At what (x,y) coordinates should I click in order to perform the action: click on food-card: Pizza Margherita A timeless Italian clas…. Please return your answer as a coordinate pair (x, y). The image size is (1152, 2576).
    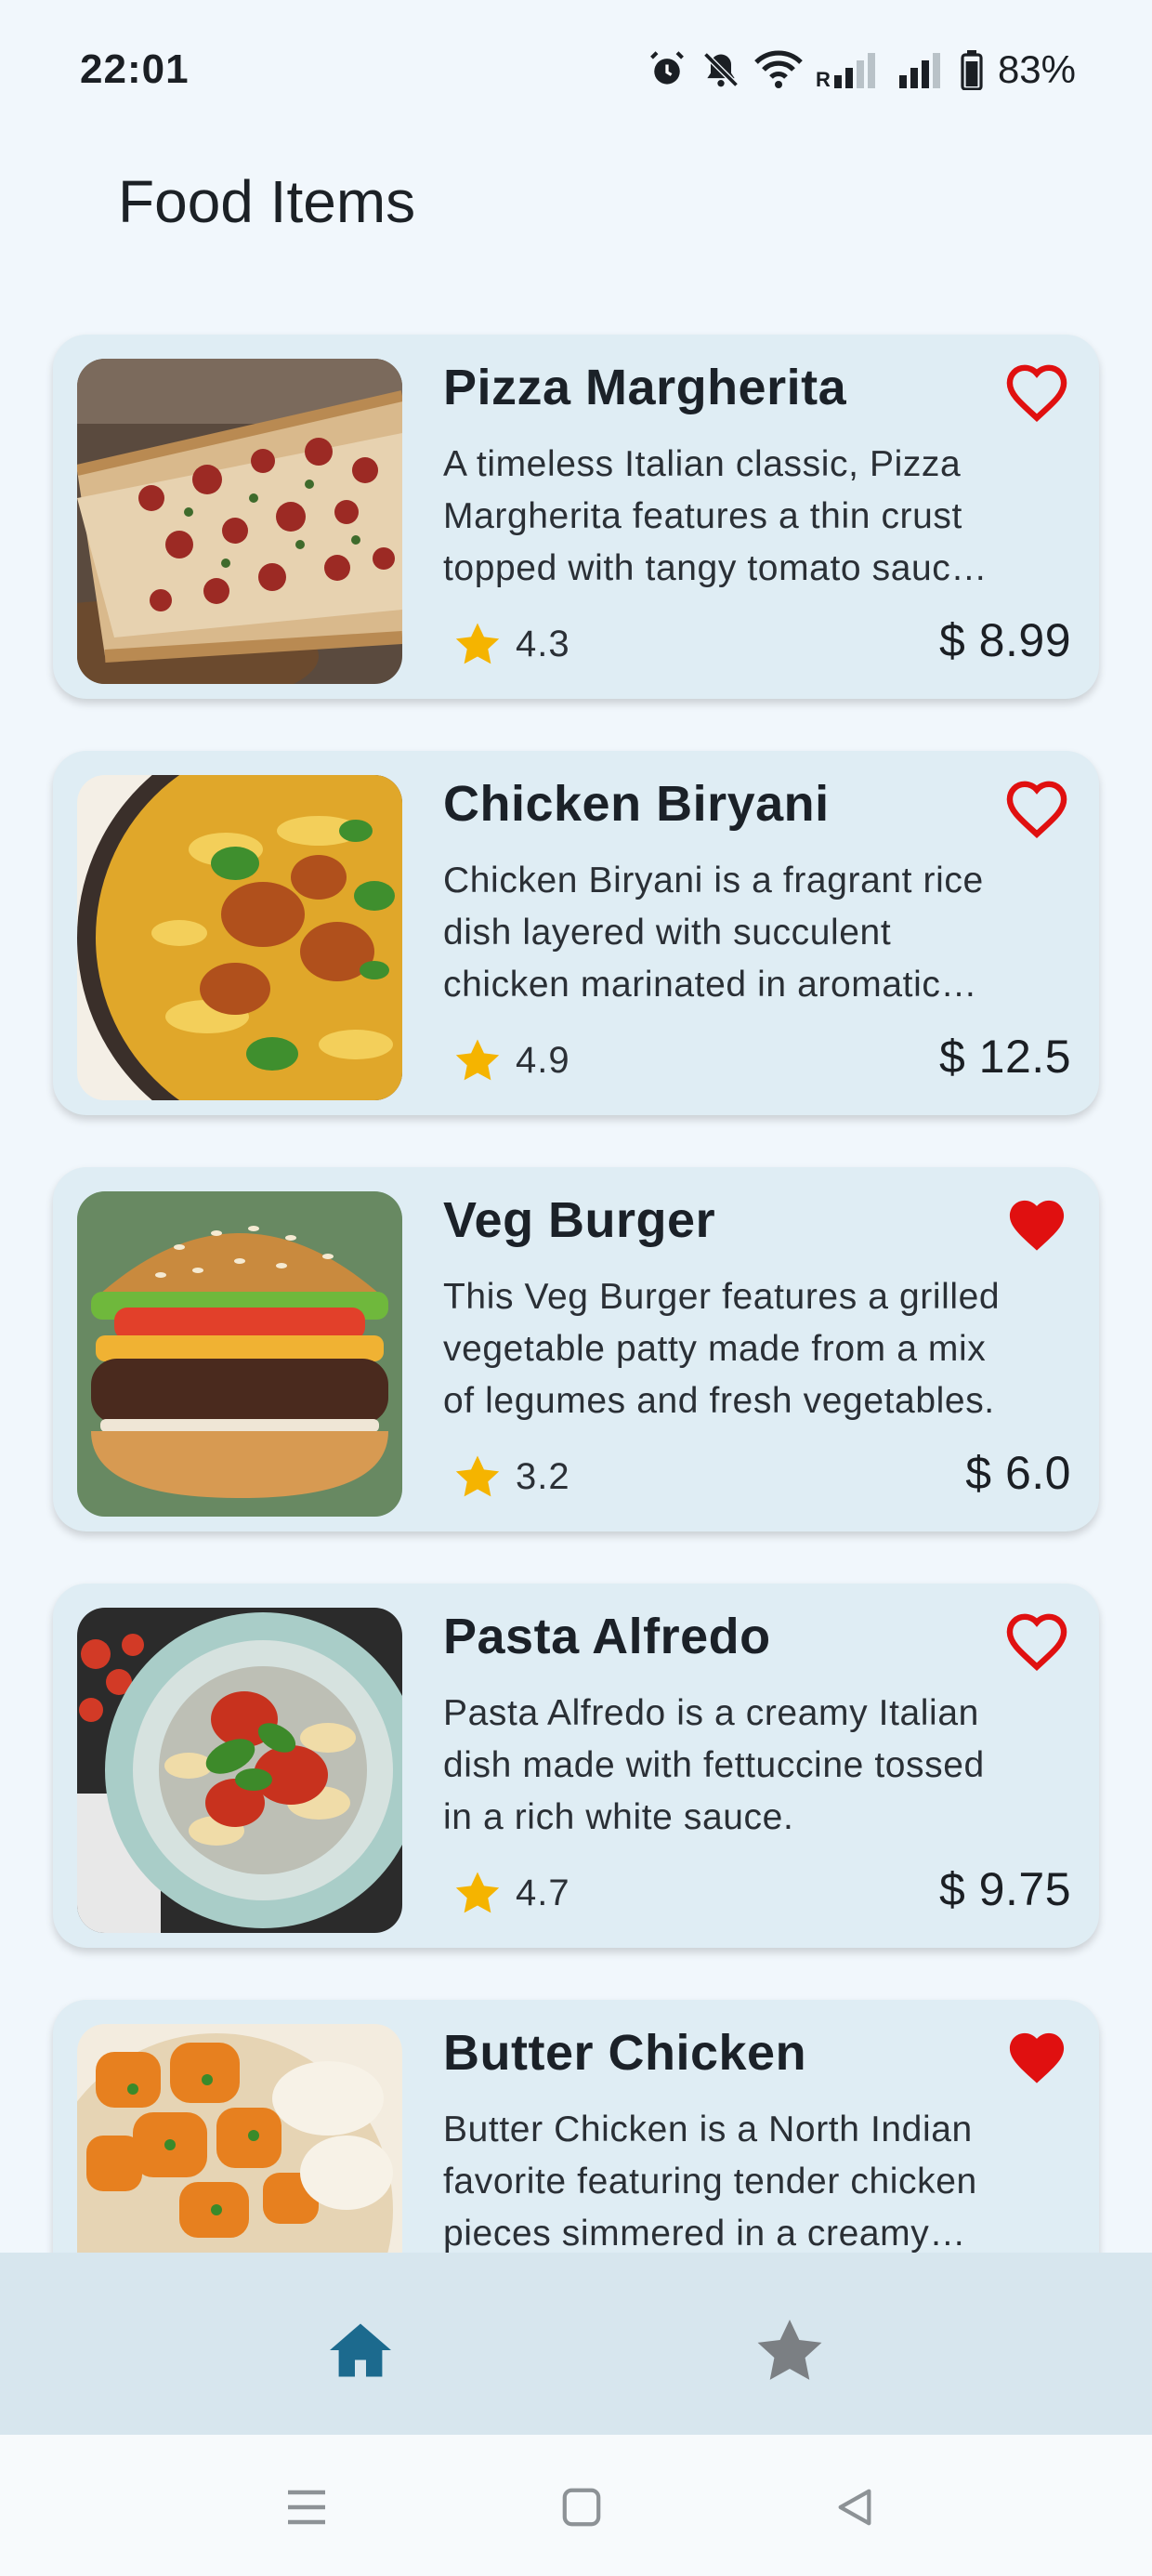
    Looking at the image, I should click on (576, 517).